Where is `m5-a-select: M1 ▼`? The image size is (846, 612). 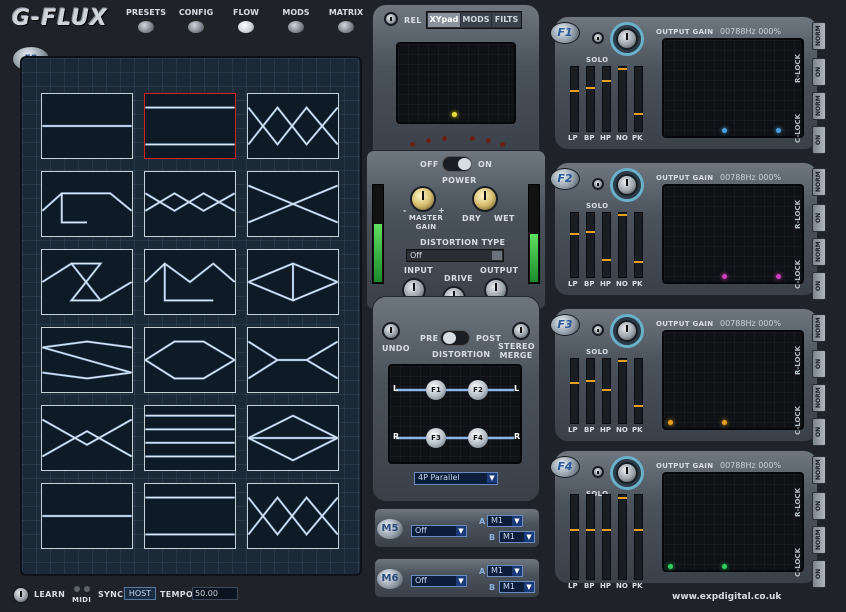
m5-a-select: M1 ▼ is located at coordinates (505, 521).